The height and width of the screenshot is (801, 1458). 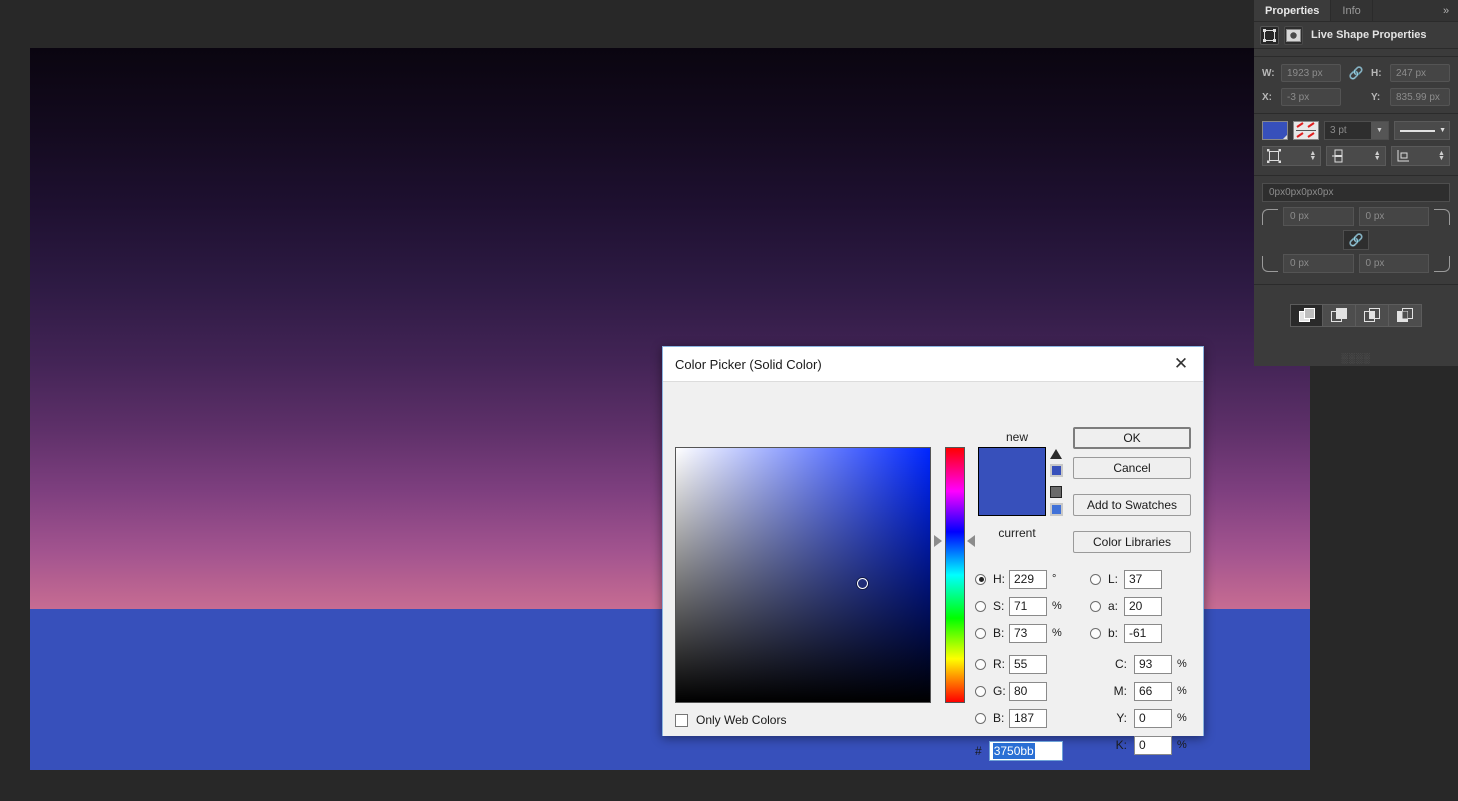 I want to click on current-color-swatch, so click(x=1012, y=515).